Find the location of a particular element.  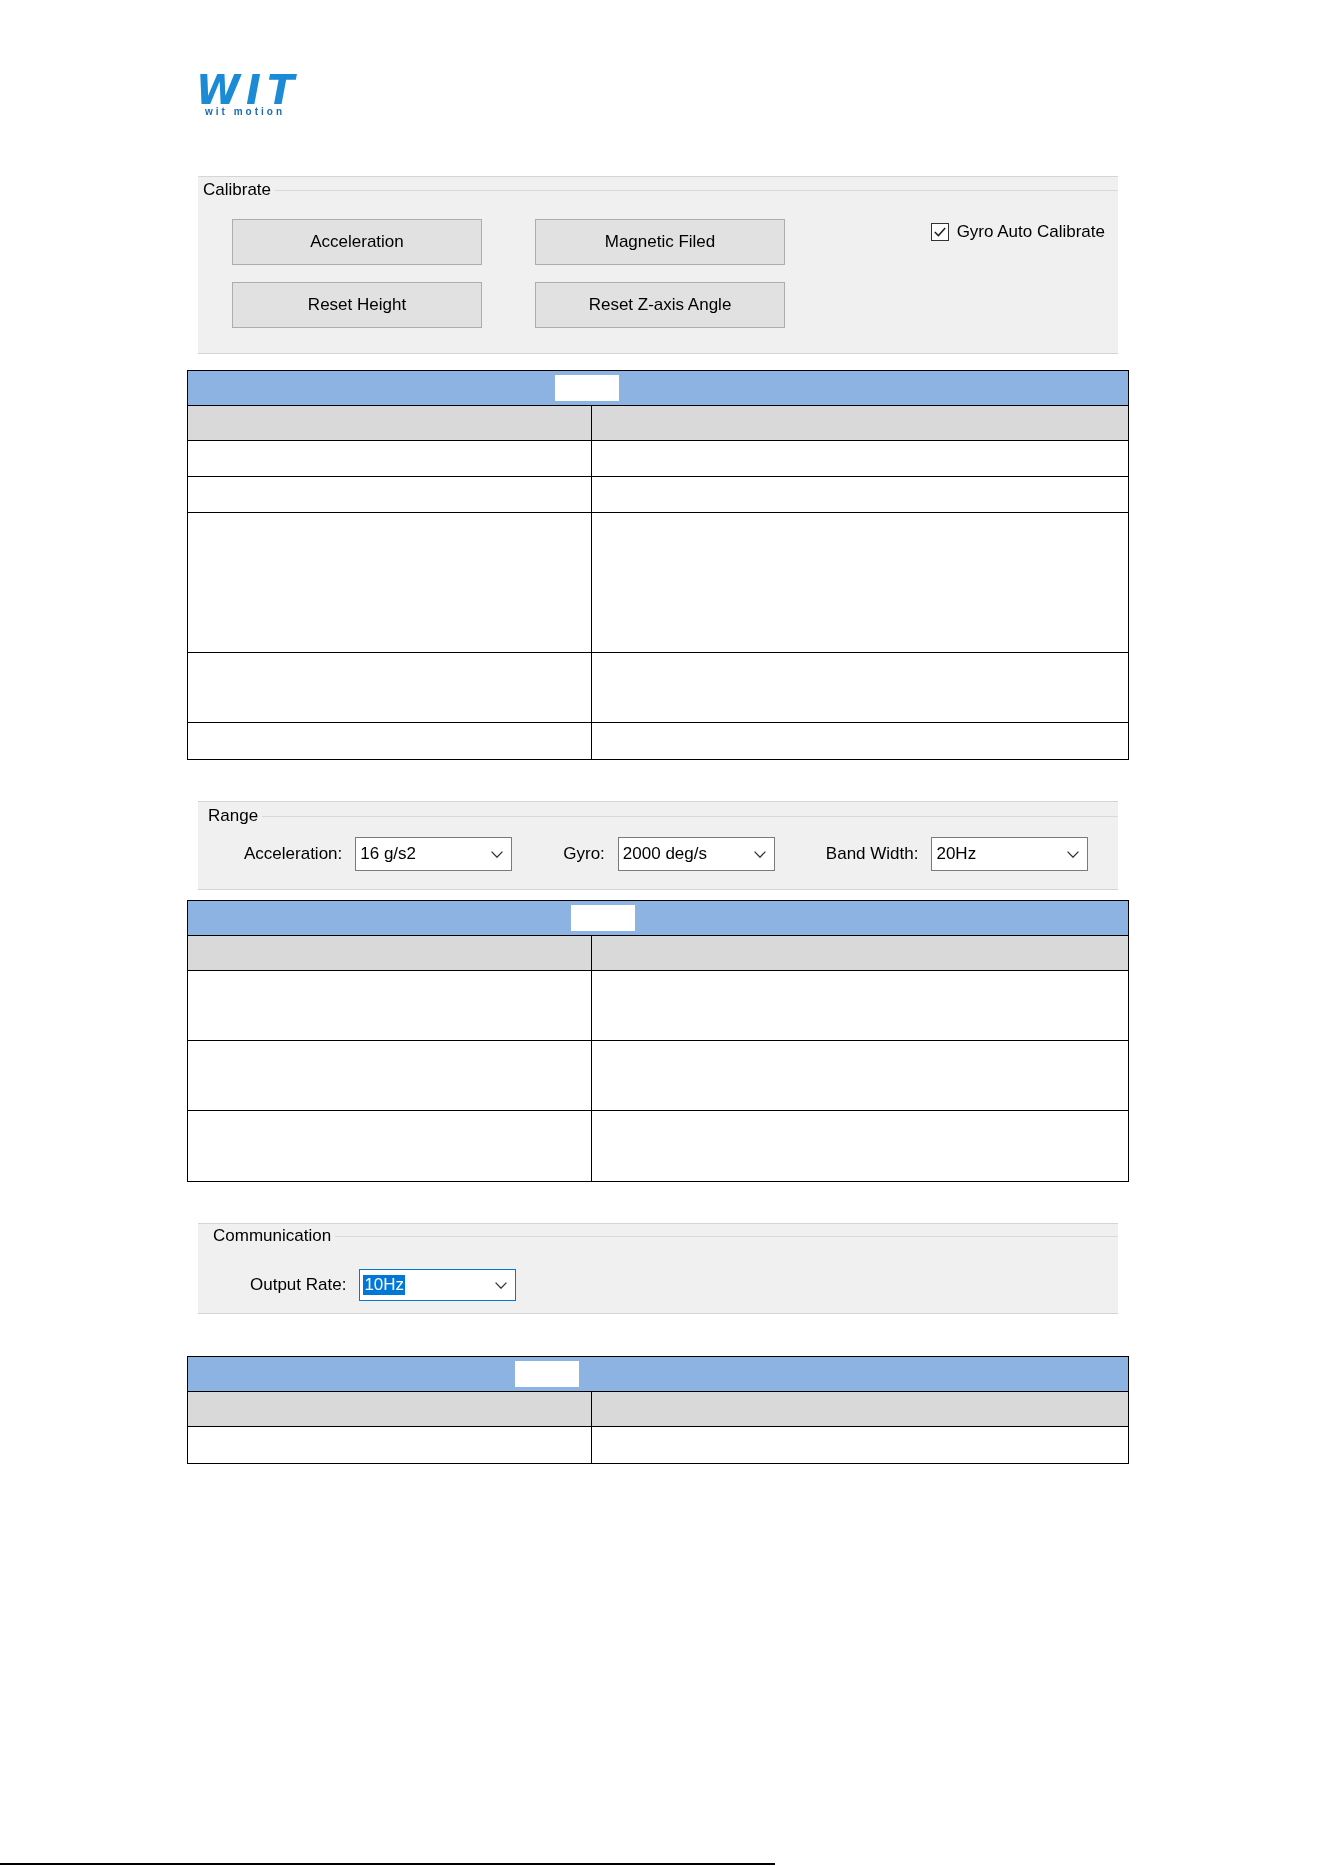

dropdown: 10Hz is located at coordinates (438, 1285).